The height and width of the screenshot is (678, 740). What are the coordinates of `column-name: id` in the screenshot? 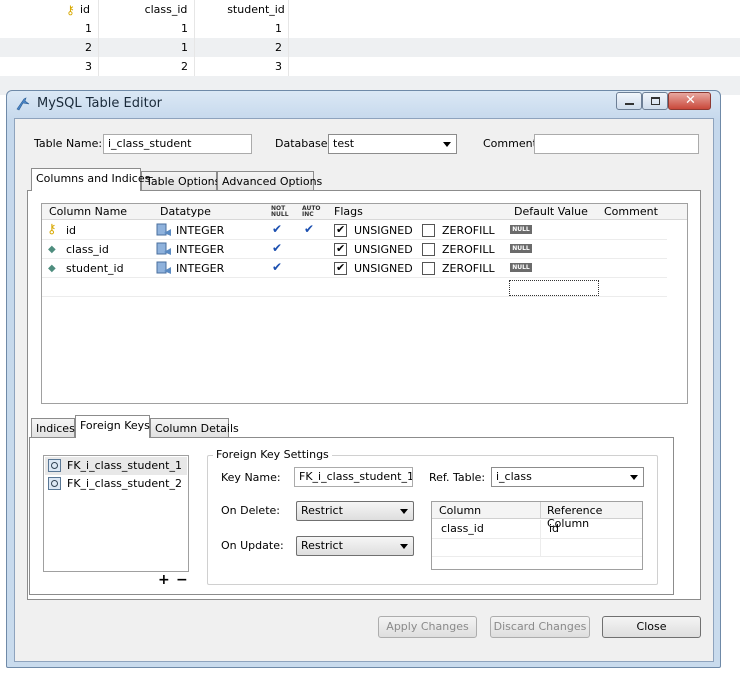 It's located at (71, 230).